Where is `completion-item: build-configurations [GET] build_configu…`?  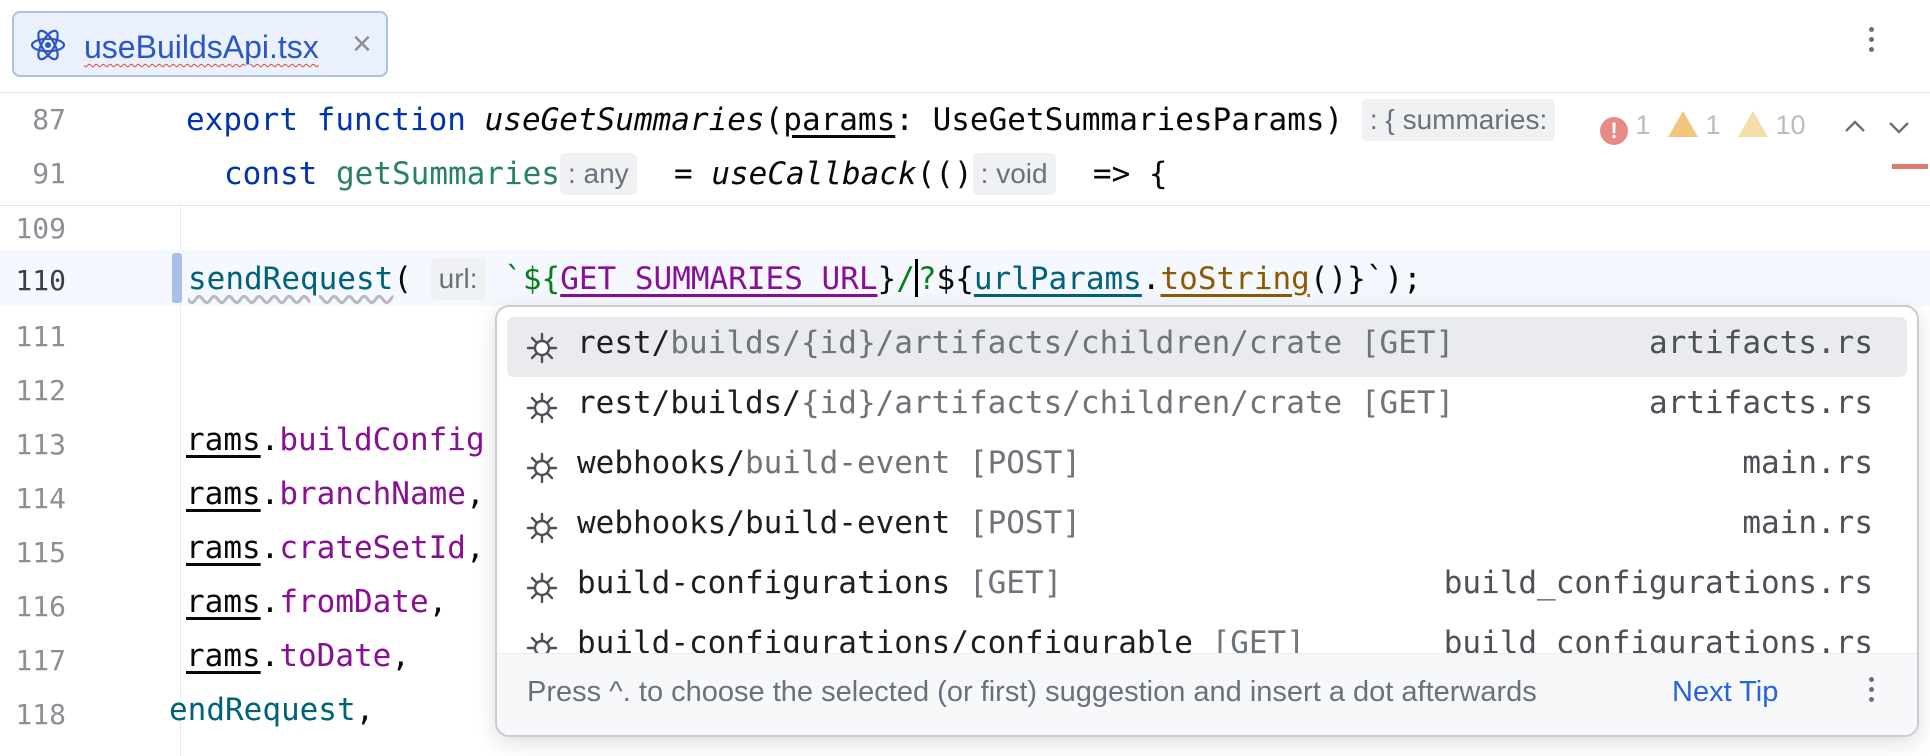
completion-item: build-configurations [GET] build_configu… is located at coordinates (1207, 587).